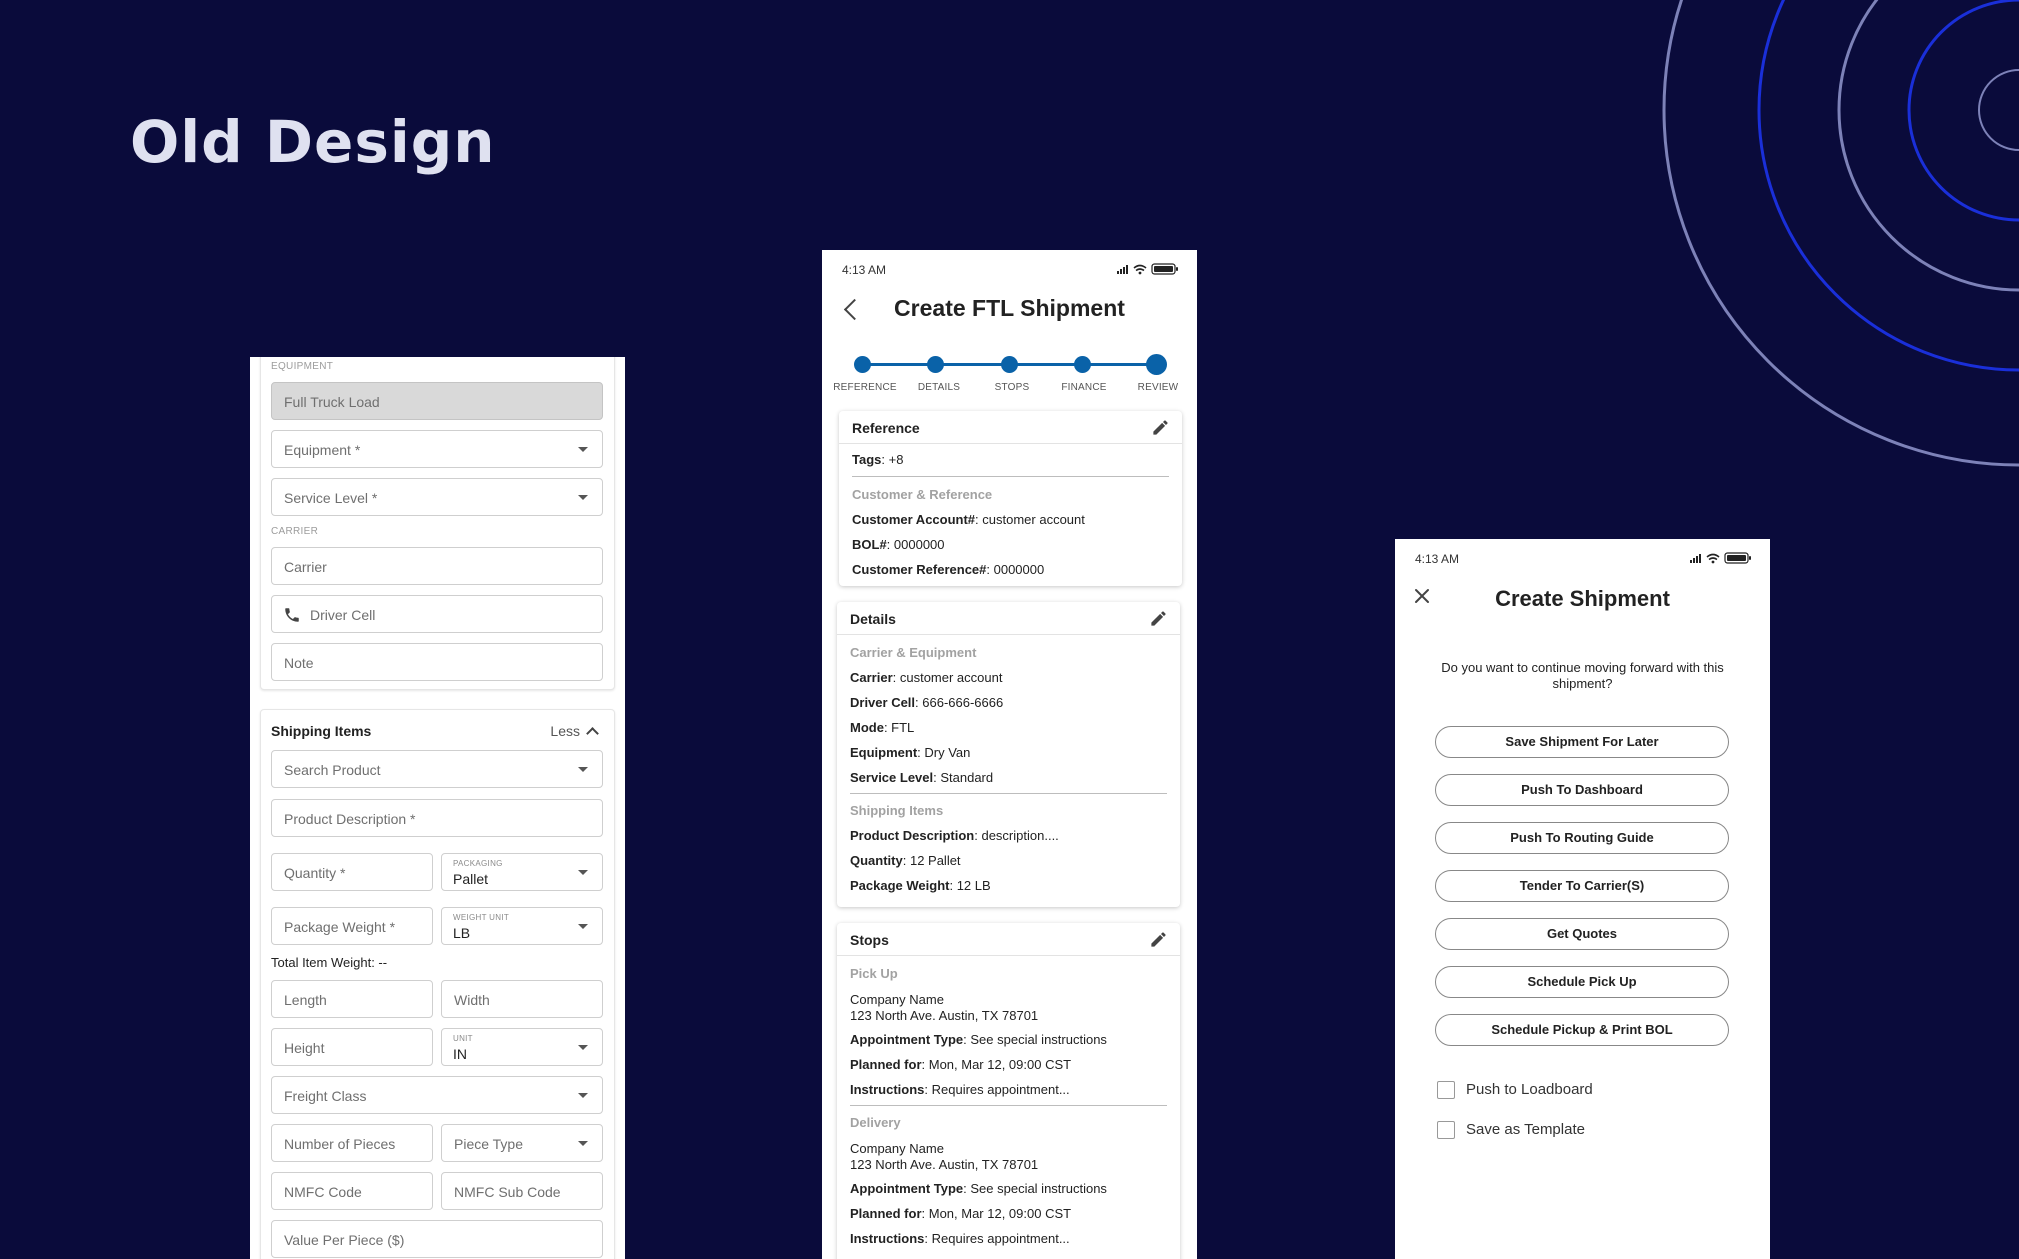 The width and height of the screenshot is (2019, 1259). I want to click on number-of-pieces-input: Number of Pieces, so click(352, 1143).